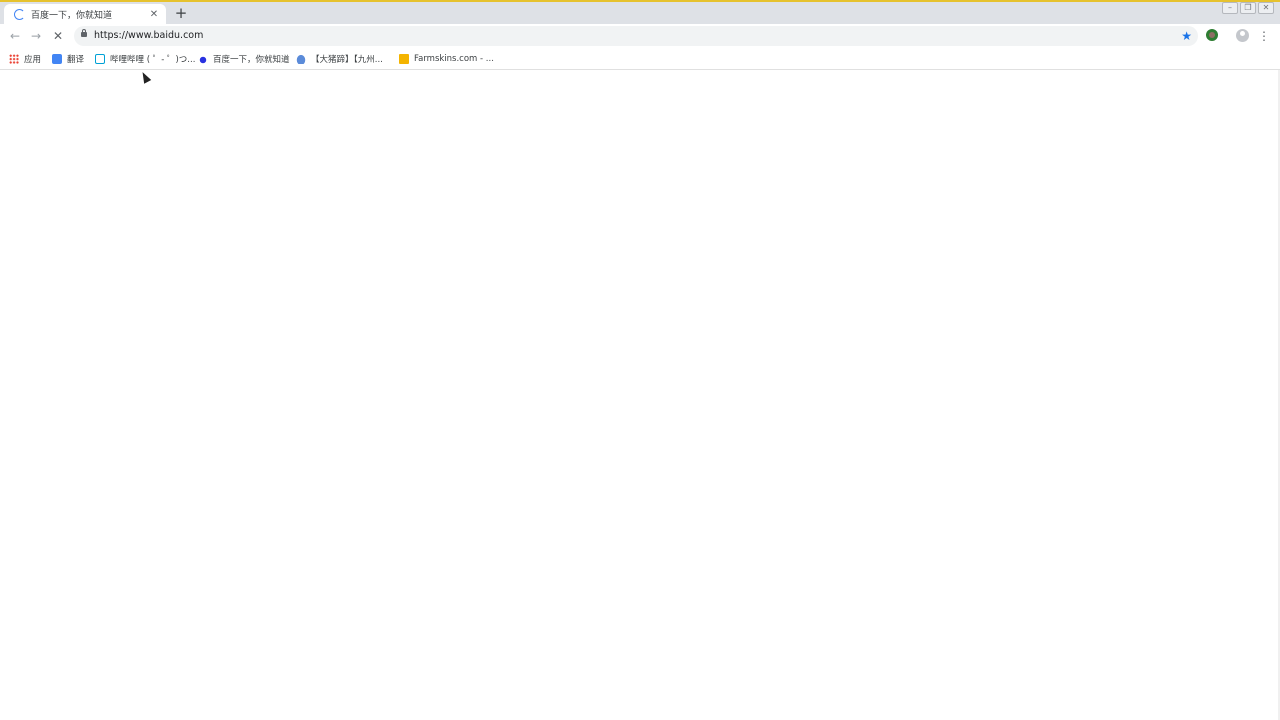  Describe the element at coordinates (636, 36) in the screenshot. I see `address-bar: https://www.baidu.com ★` at that location.